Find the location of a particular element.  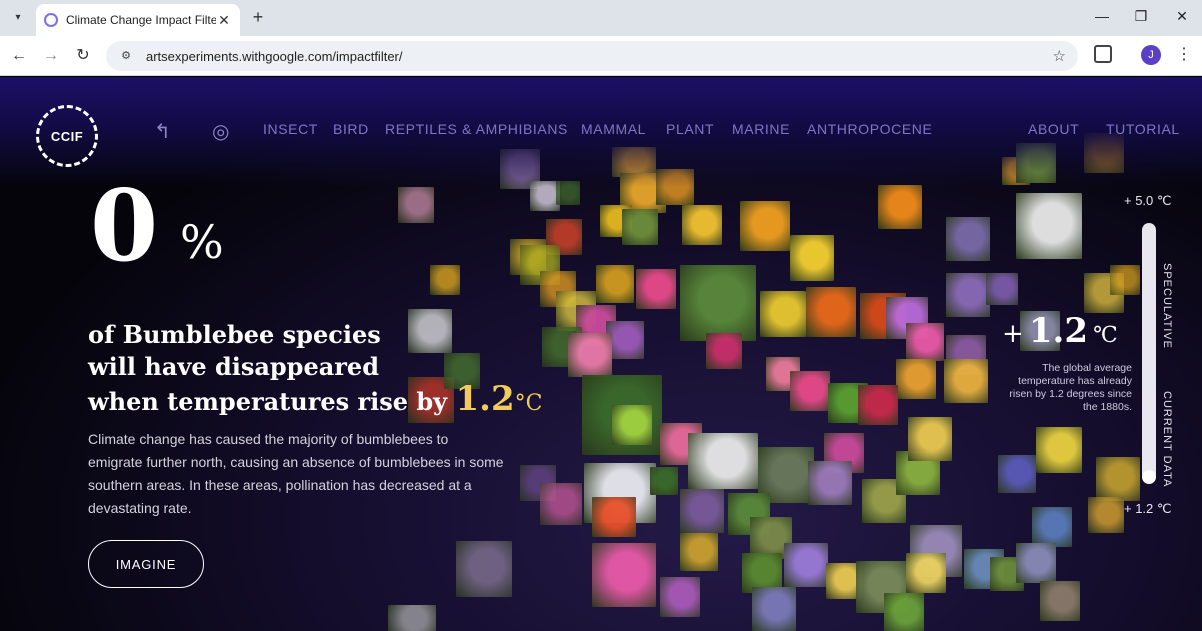

headline-line-3: when temperatures rise by 1.2°C is located at coordinates (318, 401).